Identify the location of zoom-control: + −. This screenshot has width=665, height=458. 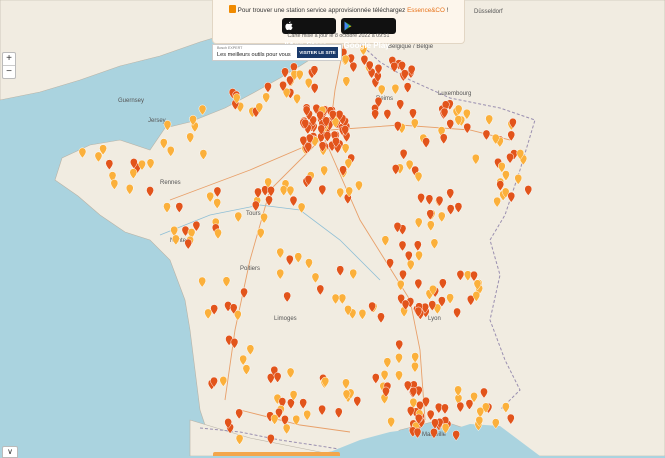
(9, 65).